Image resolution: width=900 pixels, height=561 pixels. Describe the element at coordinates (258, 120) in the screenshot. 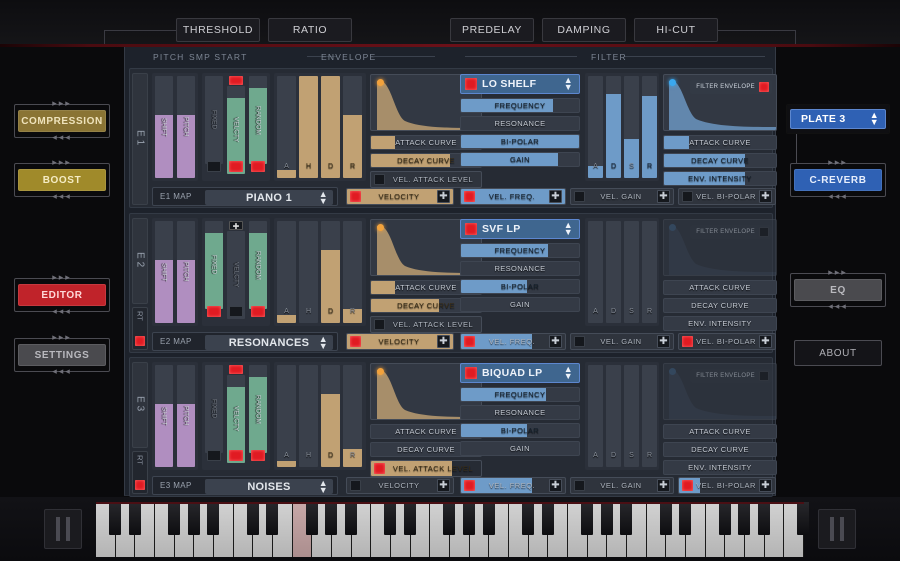

I see `smp-random-slider-E1: RANDOM` at that location.